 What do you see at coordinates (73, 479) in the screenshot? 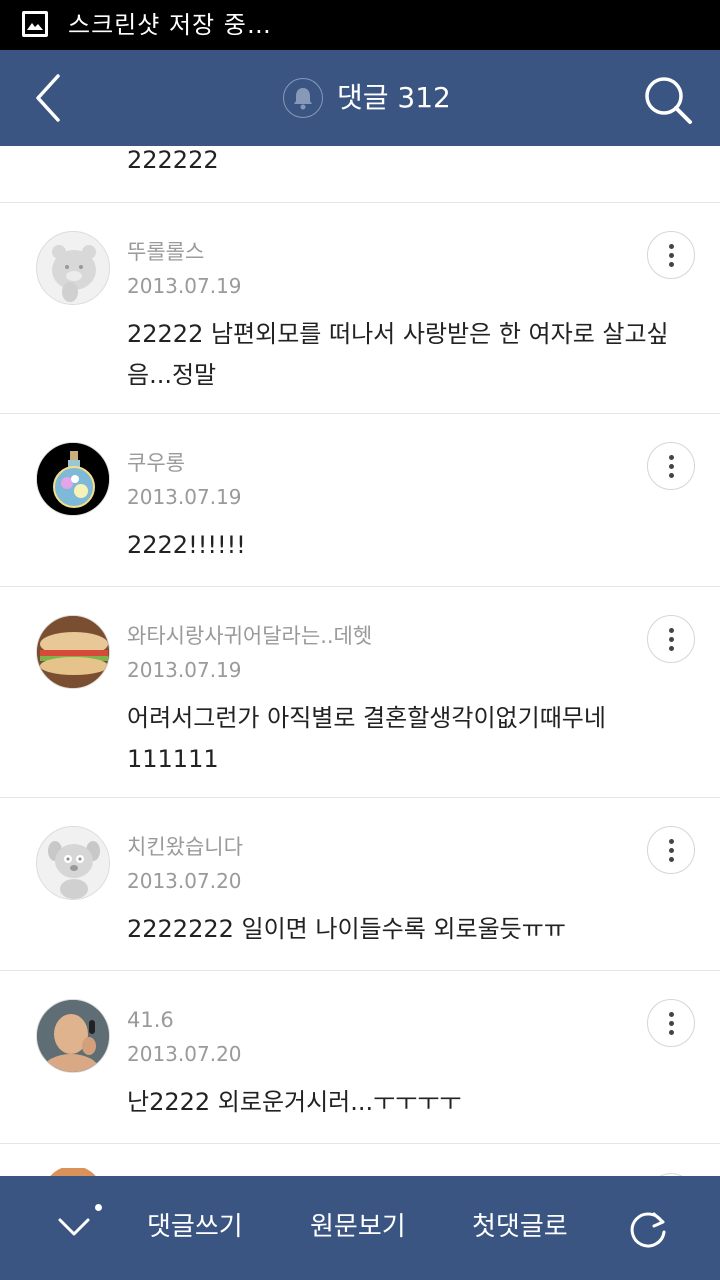
I see `potion-bottle-avatar` at bounding box center [73, 479].